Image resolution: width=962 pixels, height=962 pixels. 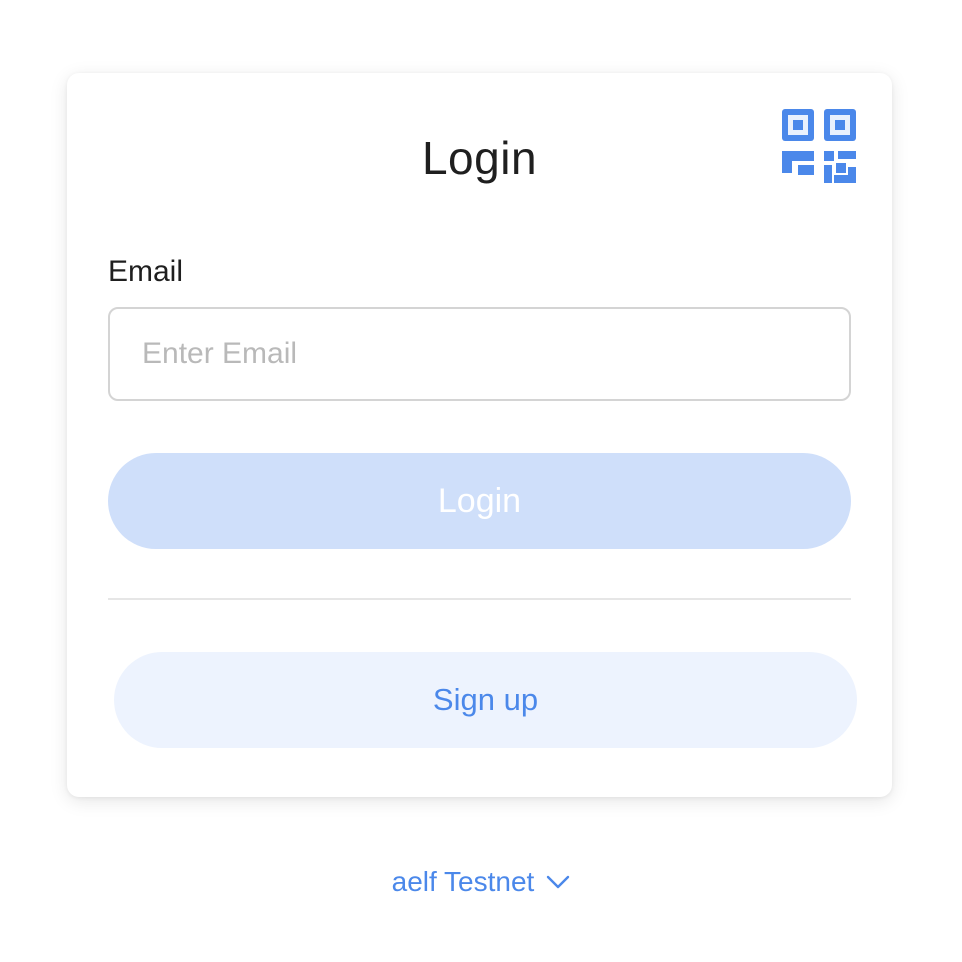 What do you see at coordinates (485, 700) in the screenshot?
I see `signup-button: Sign up` at bounding box center [485, 700].